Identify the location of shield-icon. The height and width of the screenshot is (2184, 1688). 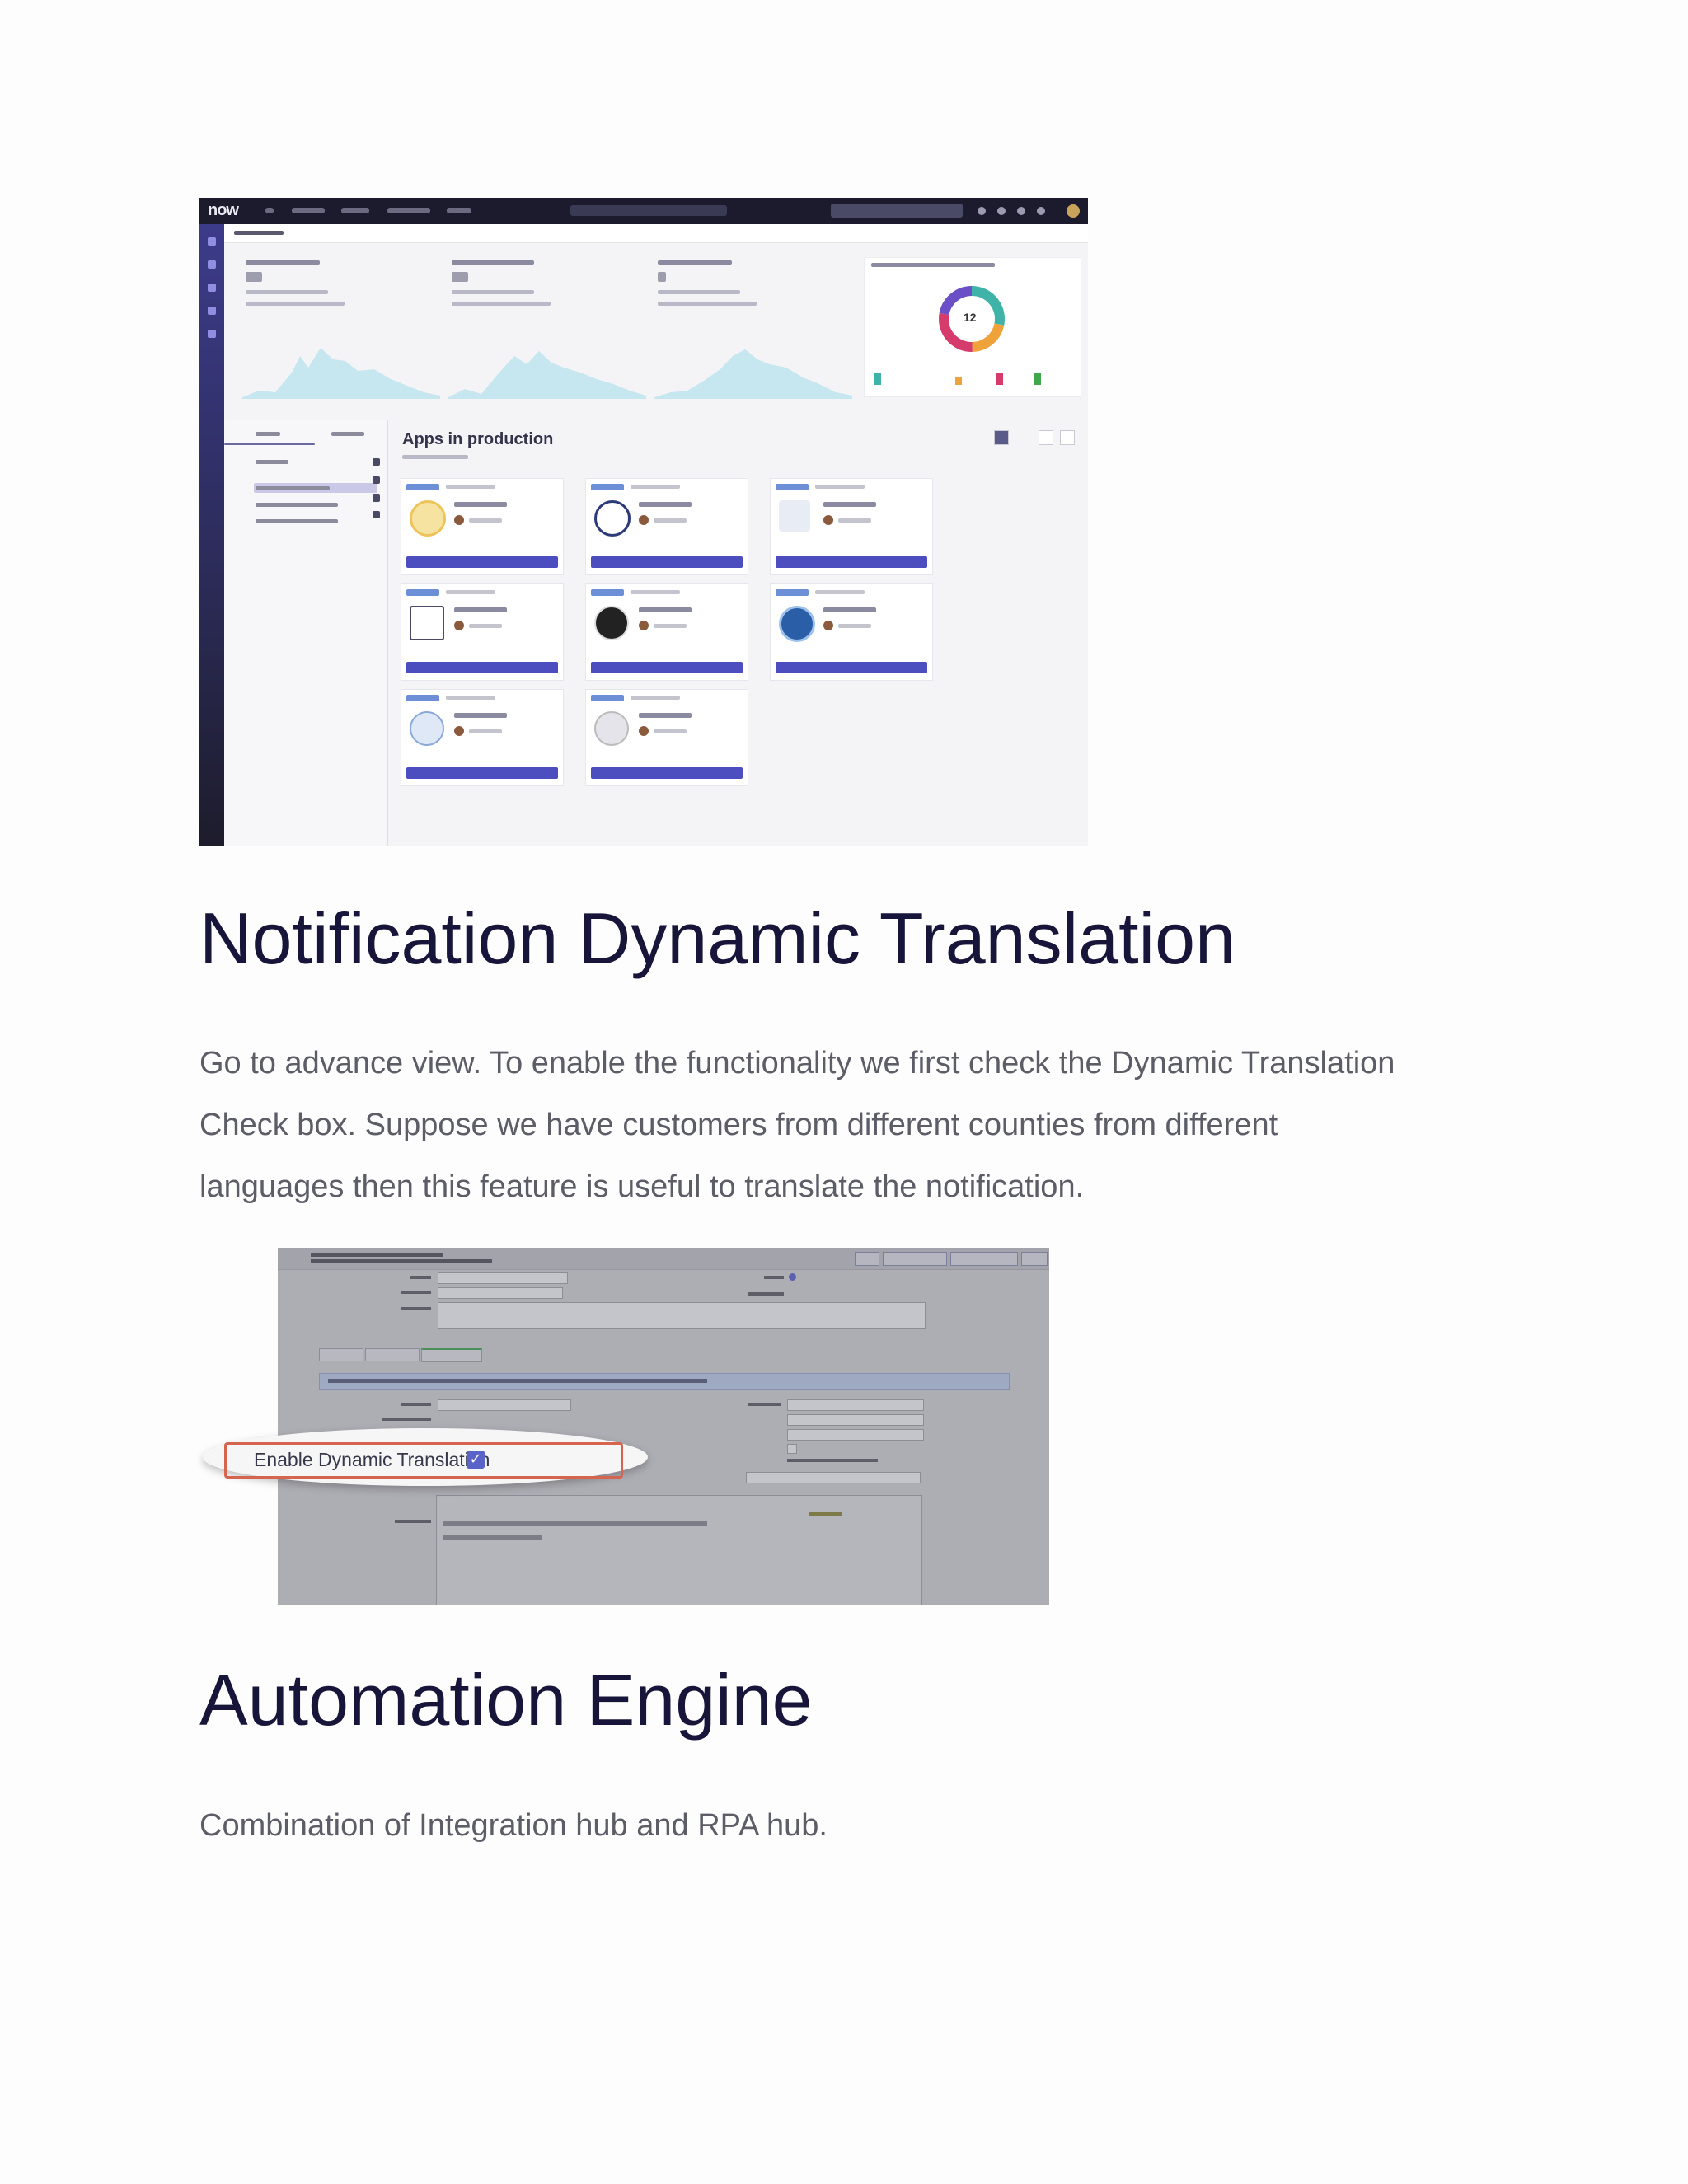
(427, 728).